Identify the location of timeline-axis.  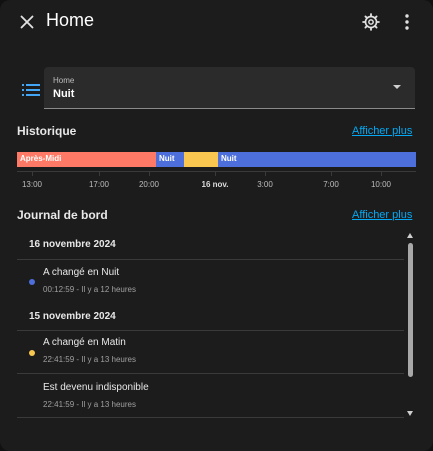
(216, 171).